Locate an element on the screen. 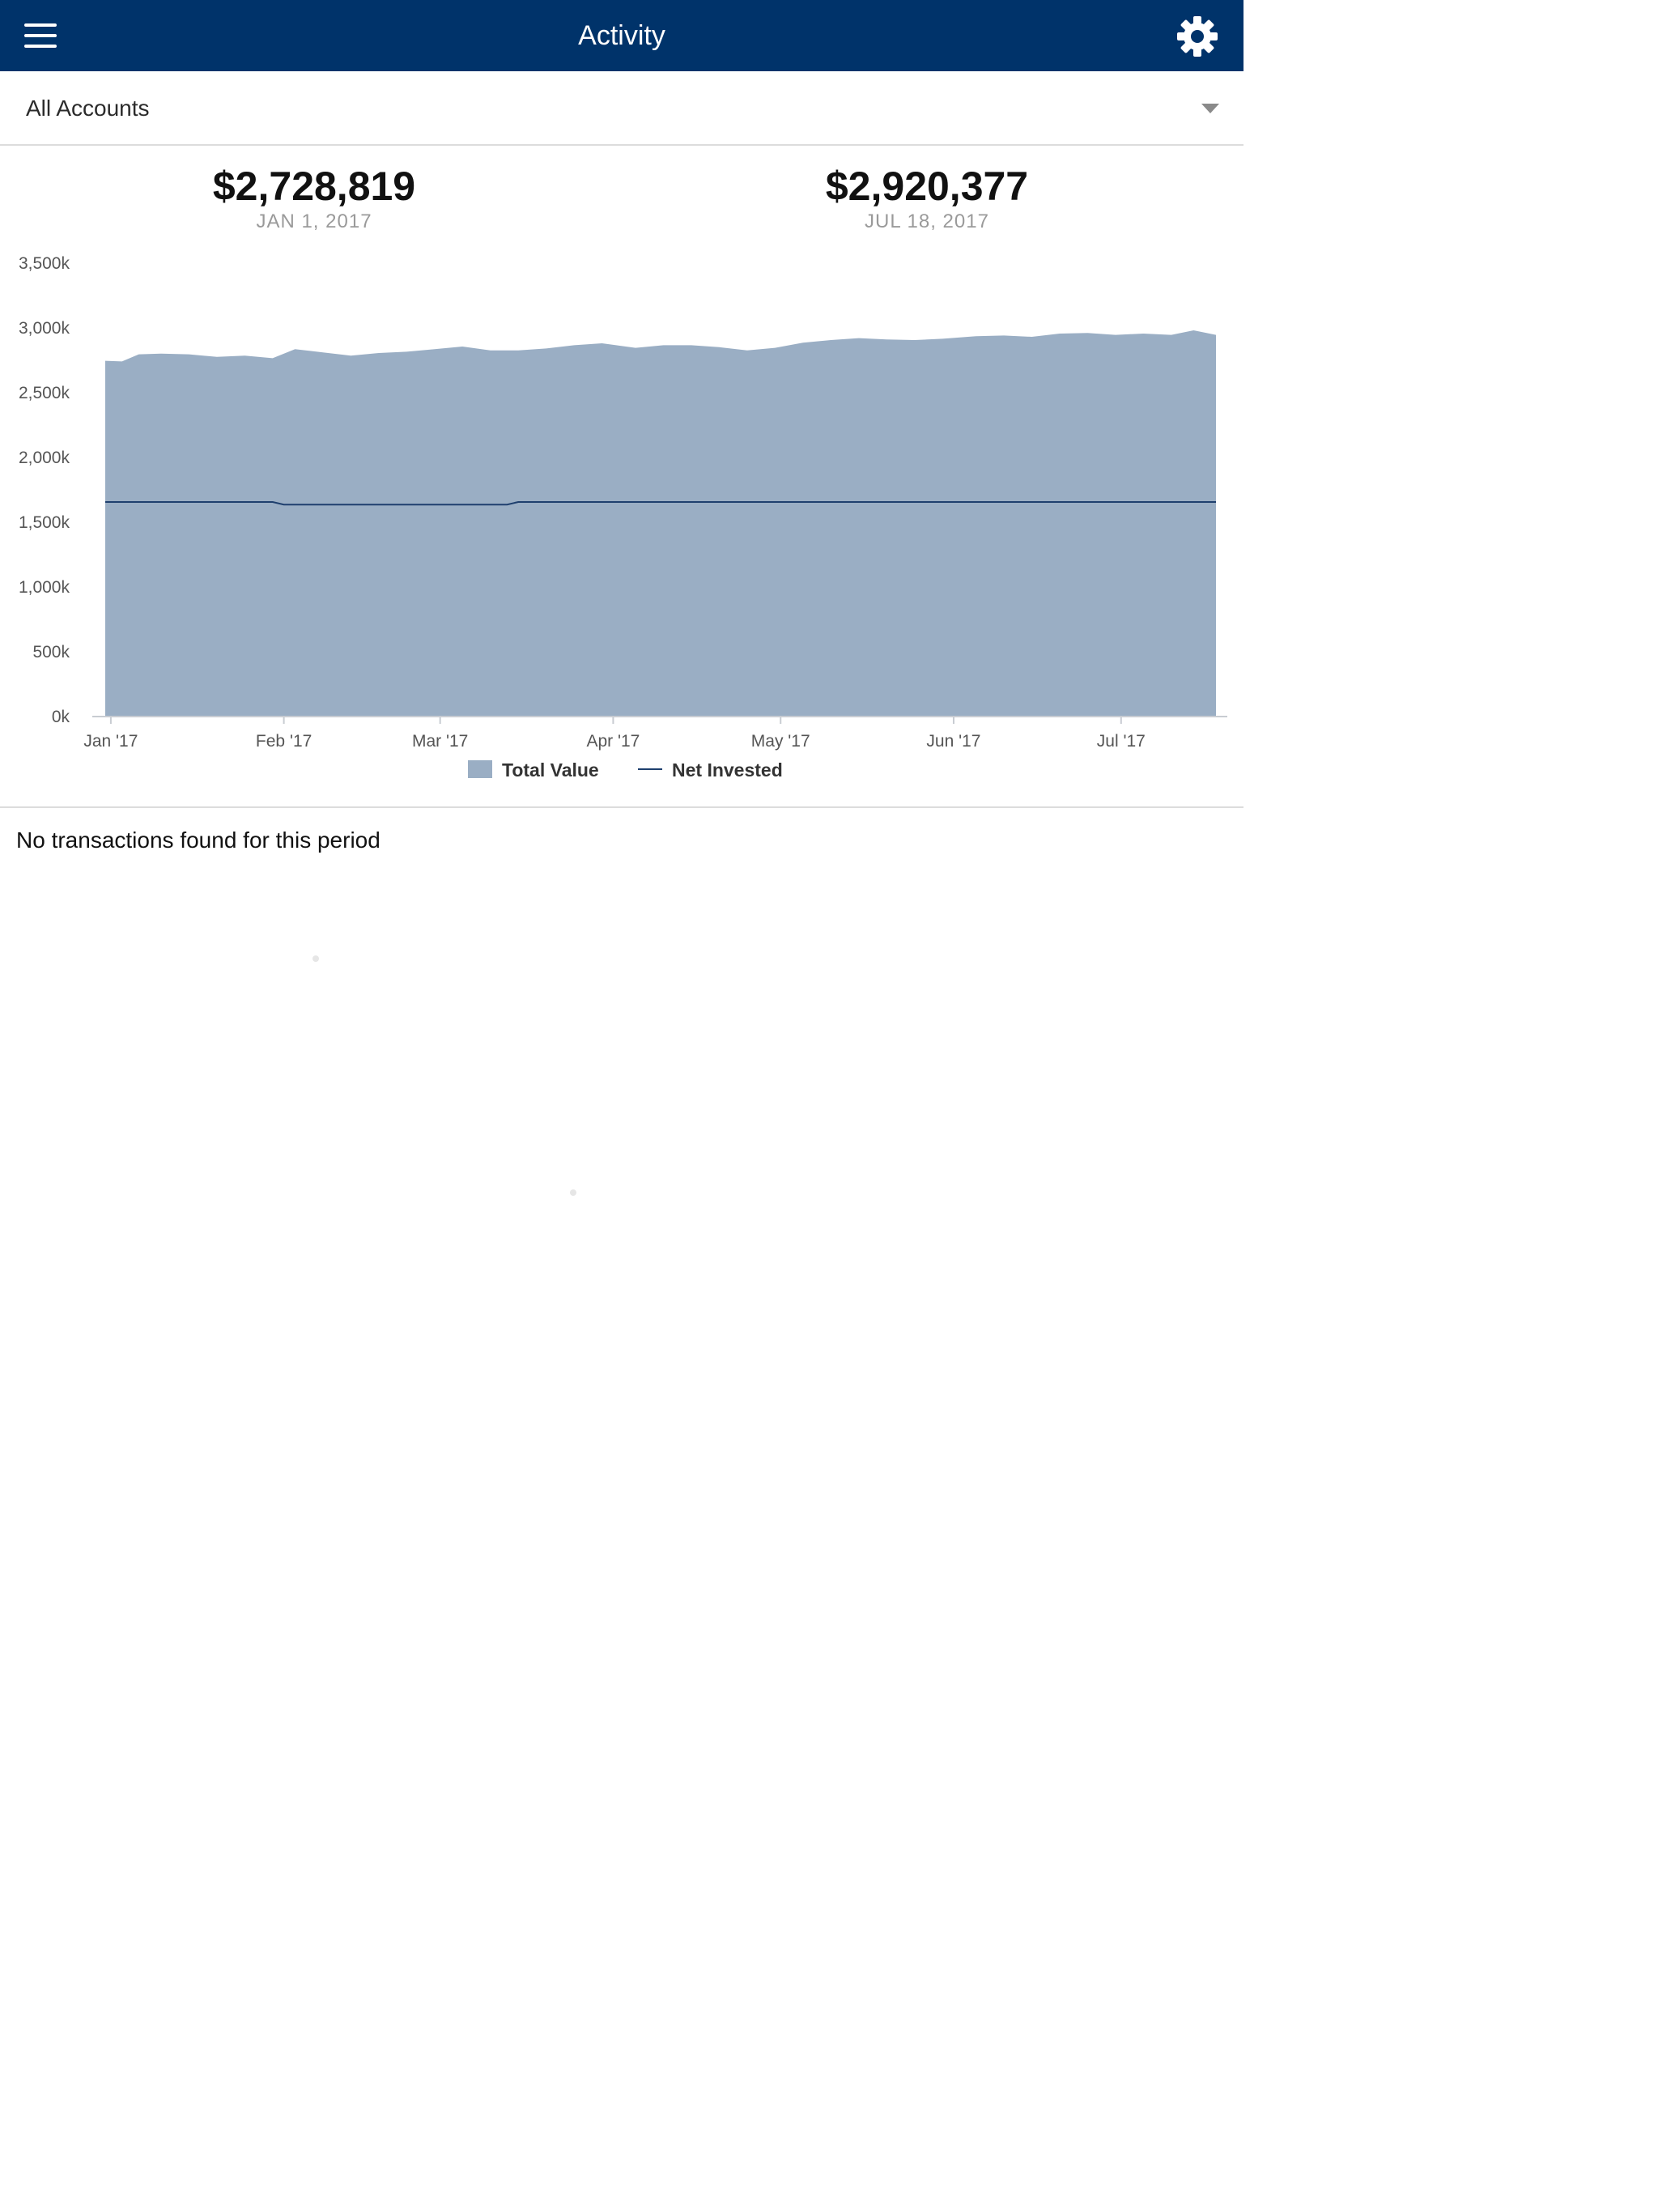  y-tick-label: 2,000k is located at coordinates (44, 458).